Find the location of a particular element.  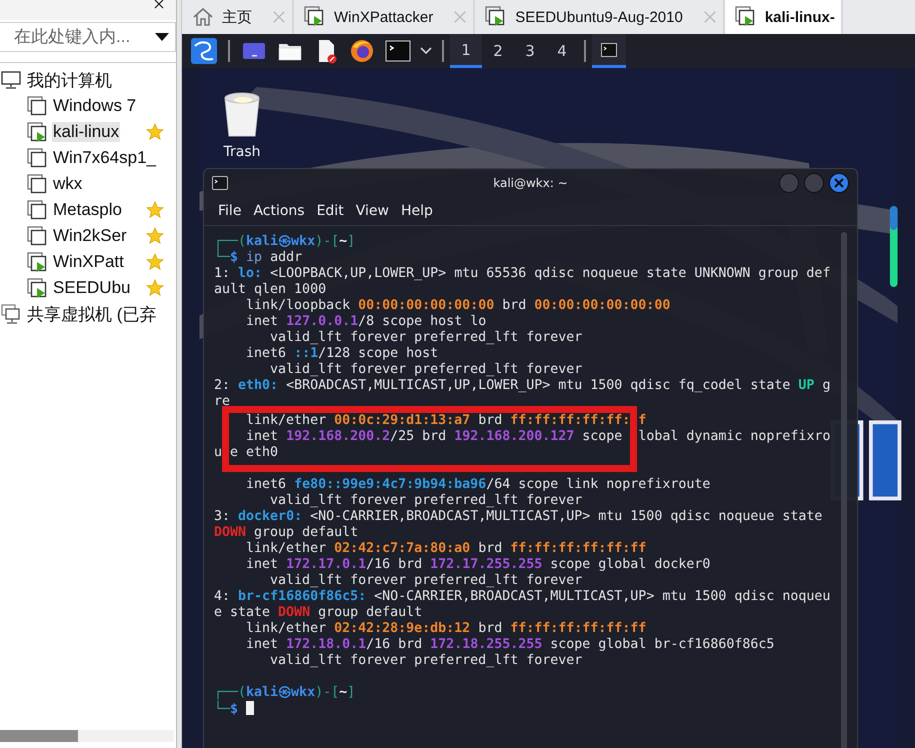

tree-item: Windows 7 is located at coordinates (88, 106).